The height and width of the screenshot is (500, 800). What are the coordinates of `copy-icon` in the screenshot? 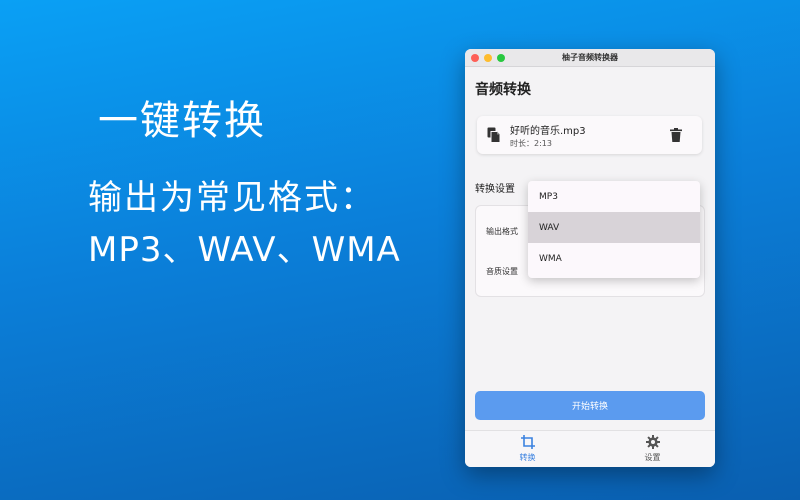 It's located at (494, 135).